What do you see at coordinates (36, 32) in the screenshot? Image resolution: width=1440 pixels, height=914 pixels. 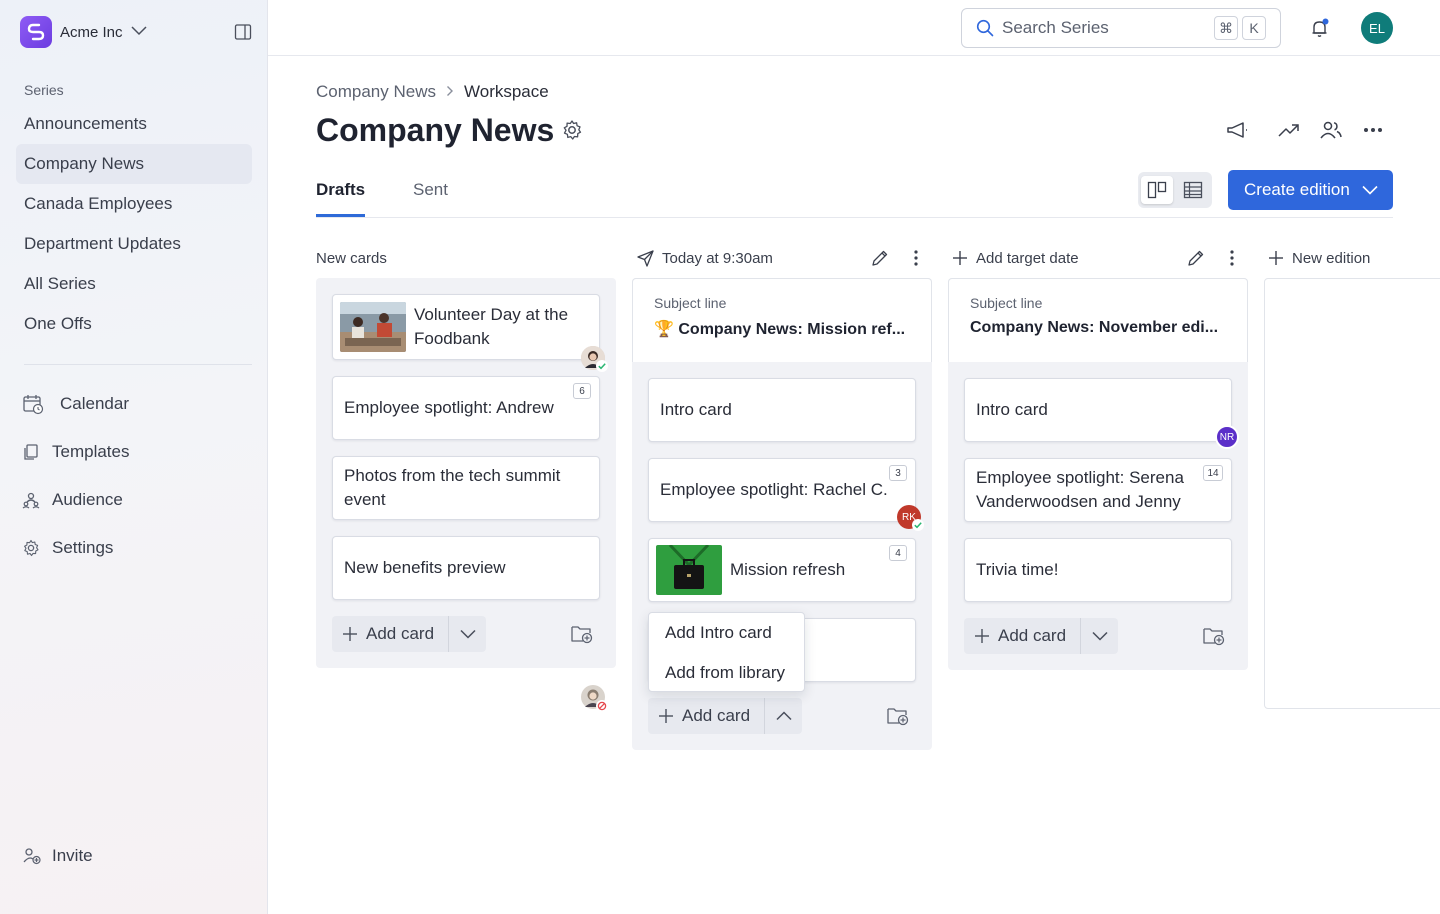 I see `brand-logo` at bounding box center [36, 32].